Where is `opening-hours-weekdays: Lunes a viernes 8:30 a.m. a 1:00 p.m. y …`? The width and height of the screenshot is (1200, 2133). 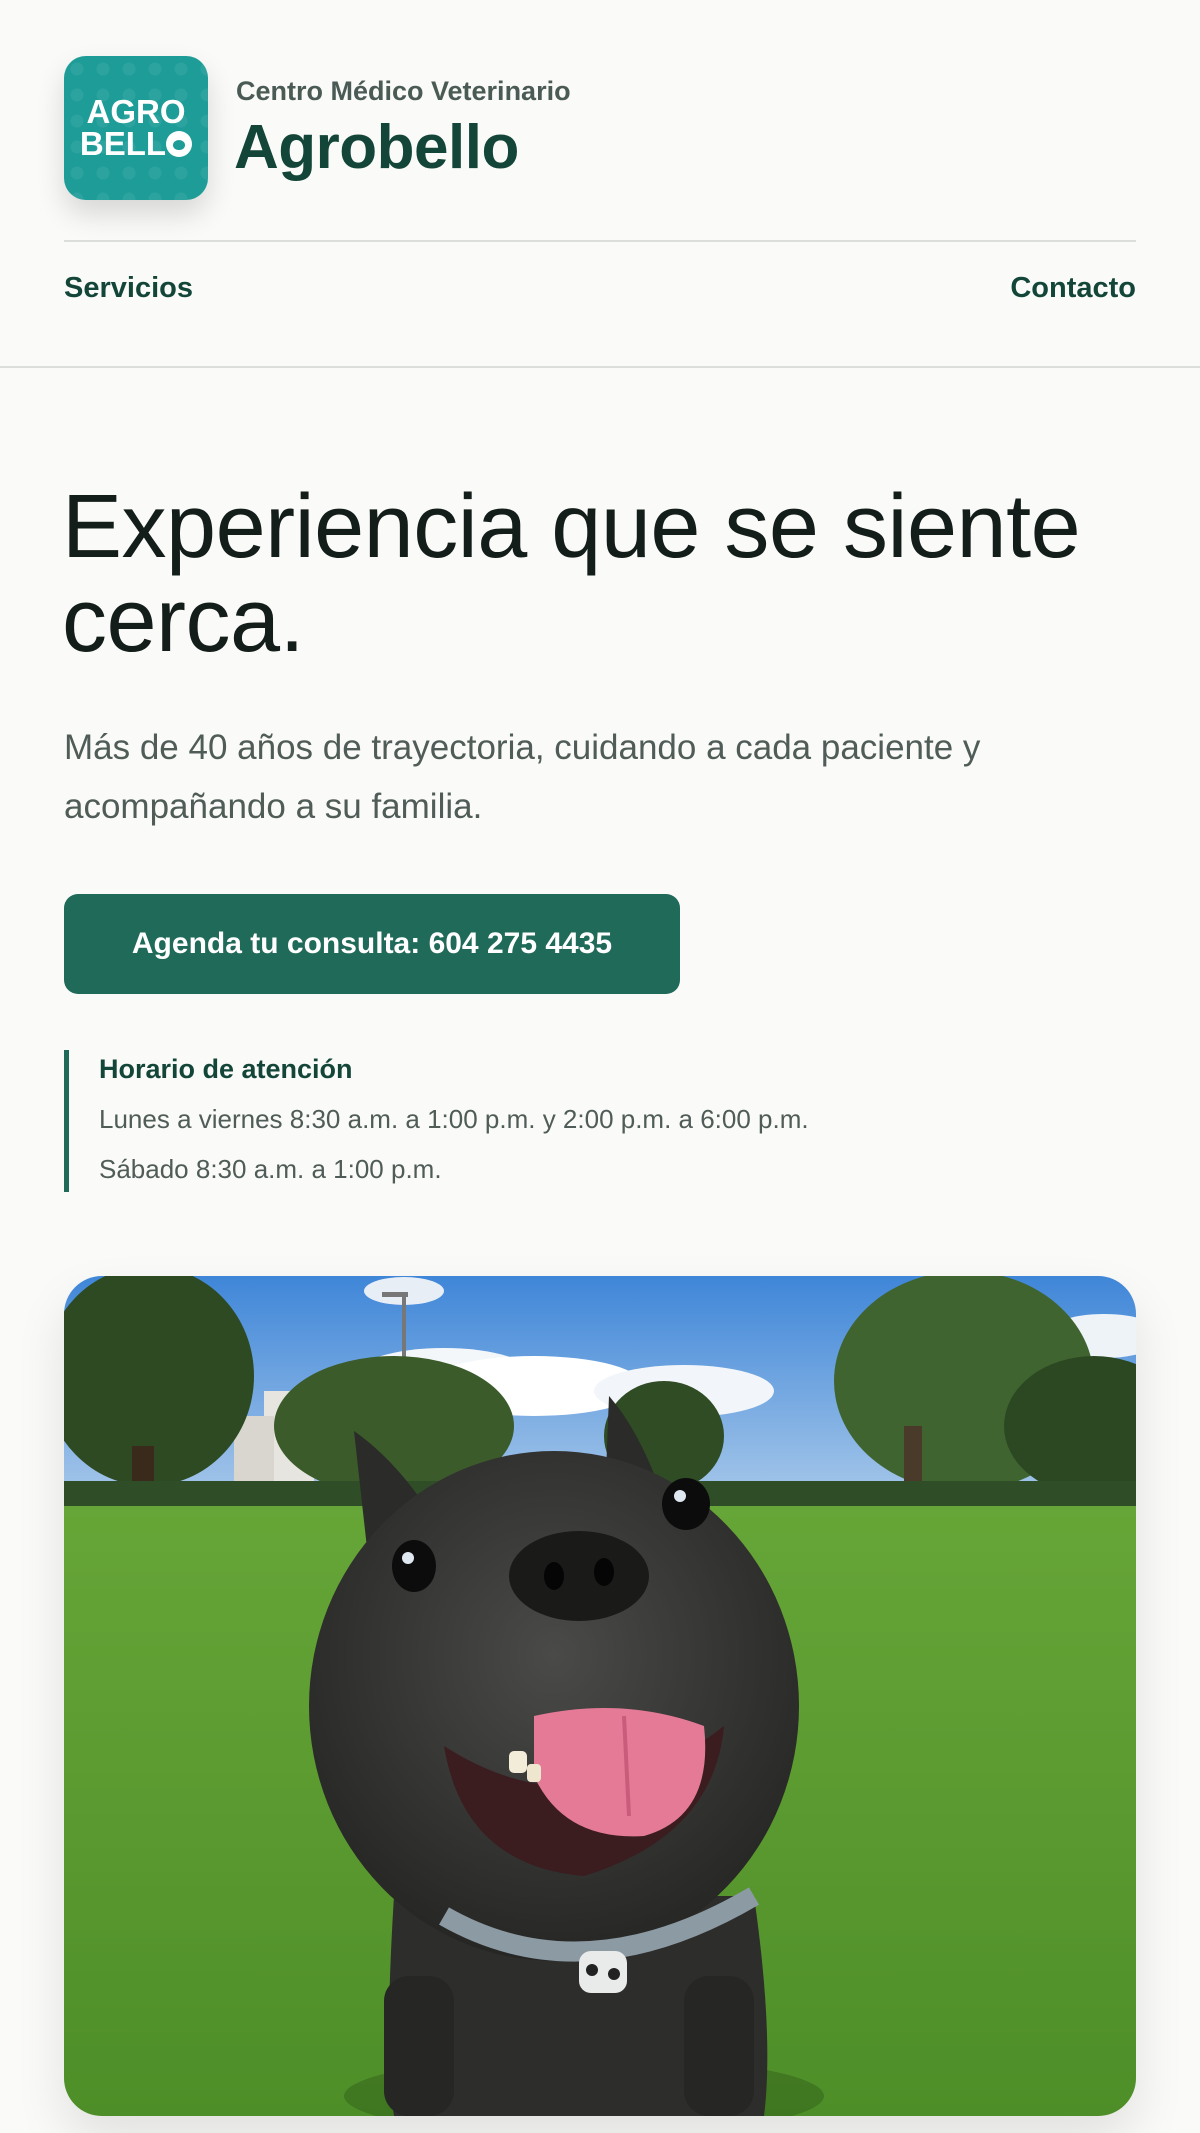 opening-hours-weekdays: Lunes a viernes 8:30 a.m. a 1:00 p.m. y … is located at coordinates (454, 1119).